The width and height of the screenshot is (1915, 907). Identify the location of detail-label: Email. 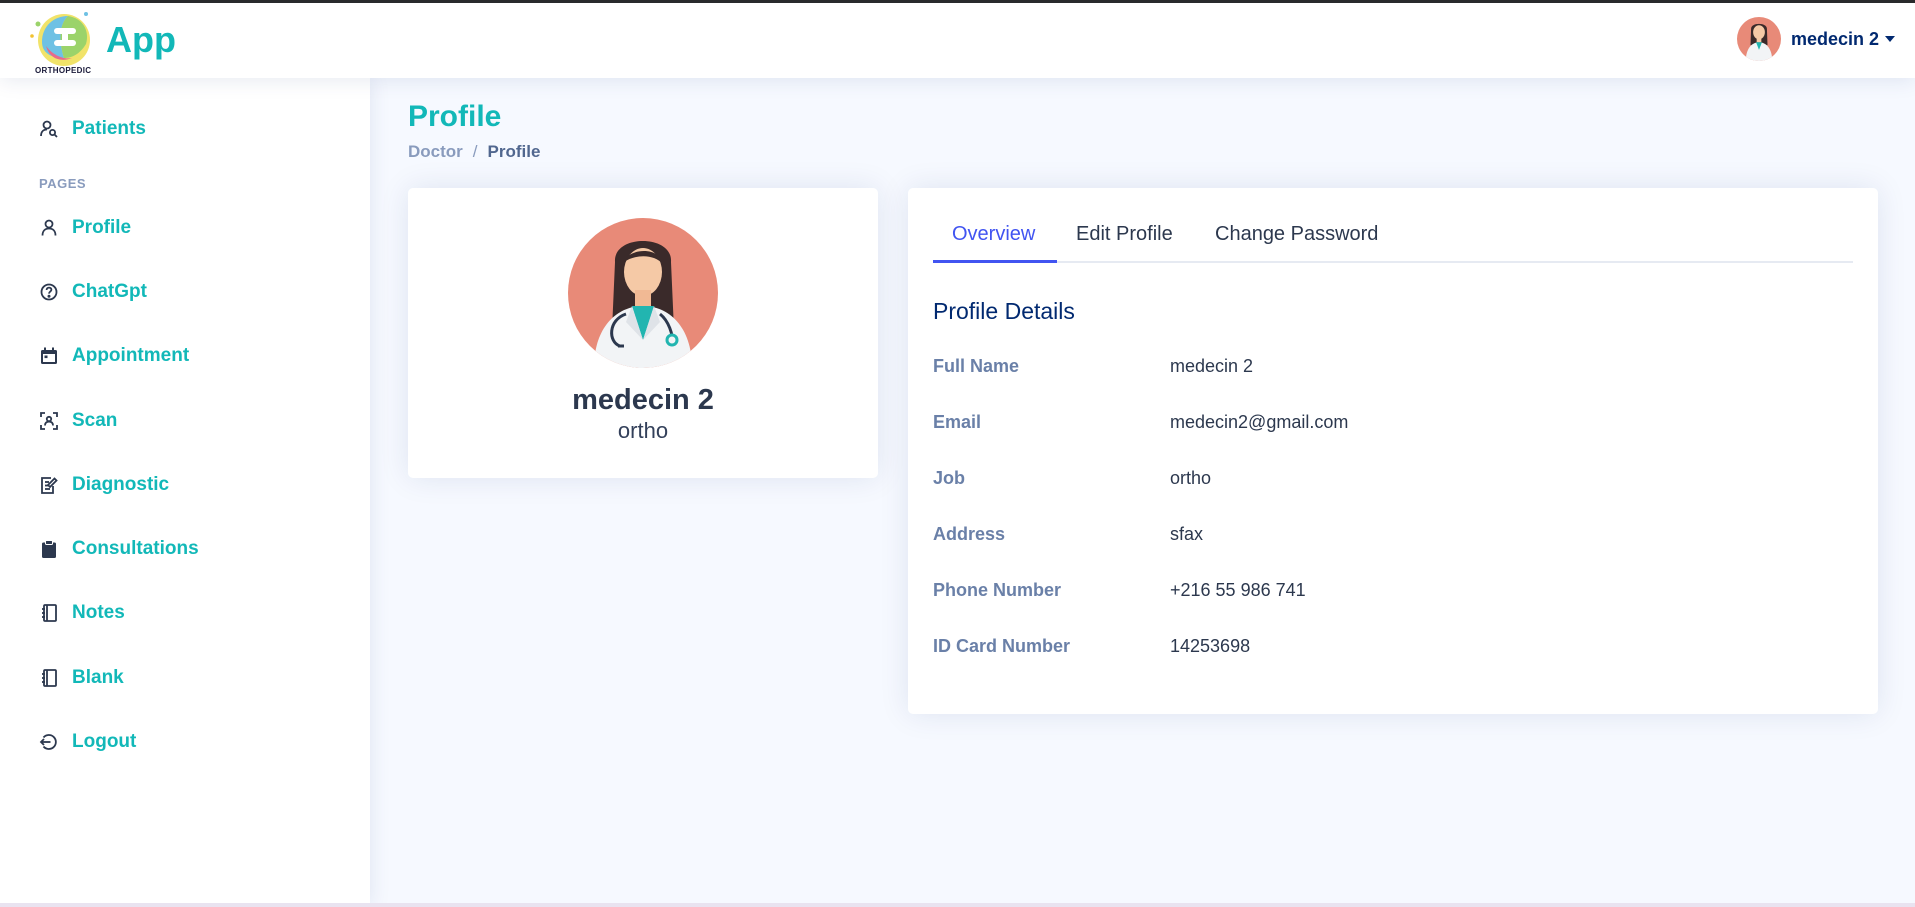
(957, 422).